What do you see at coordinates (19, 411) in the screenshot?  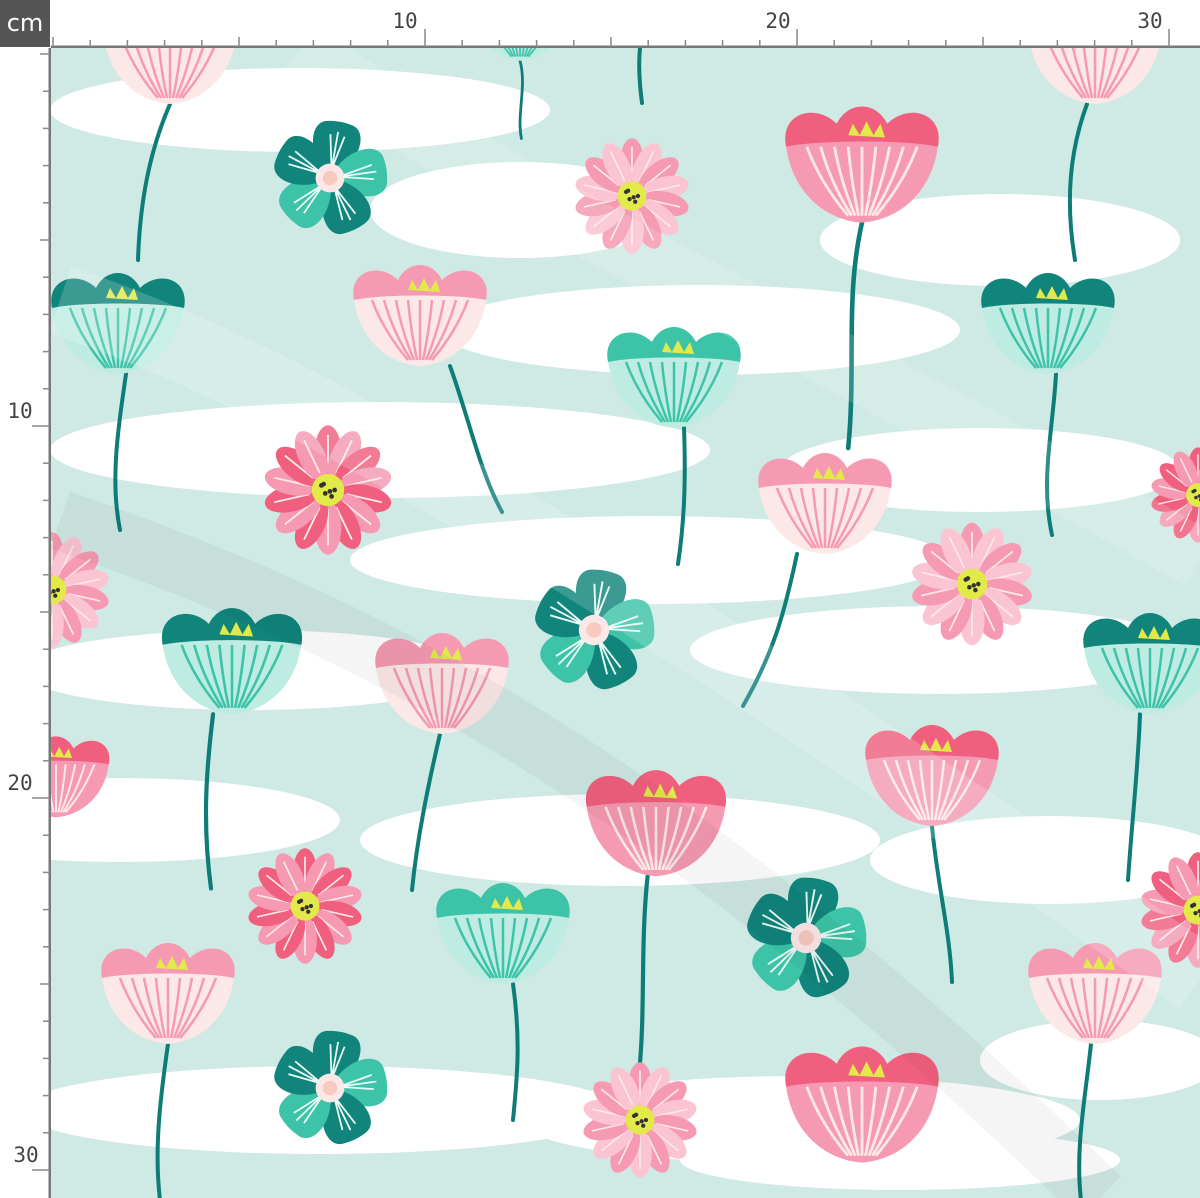 I see `left-tick-label-10: 10` at bounding box center [19, 411].